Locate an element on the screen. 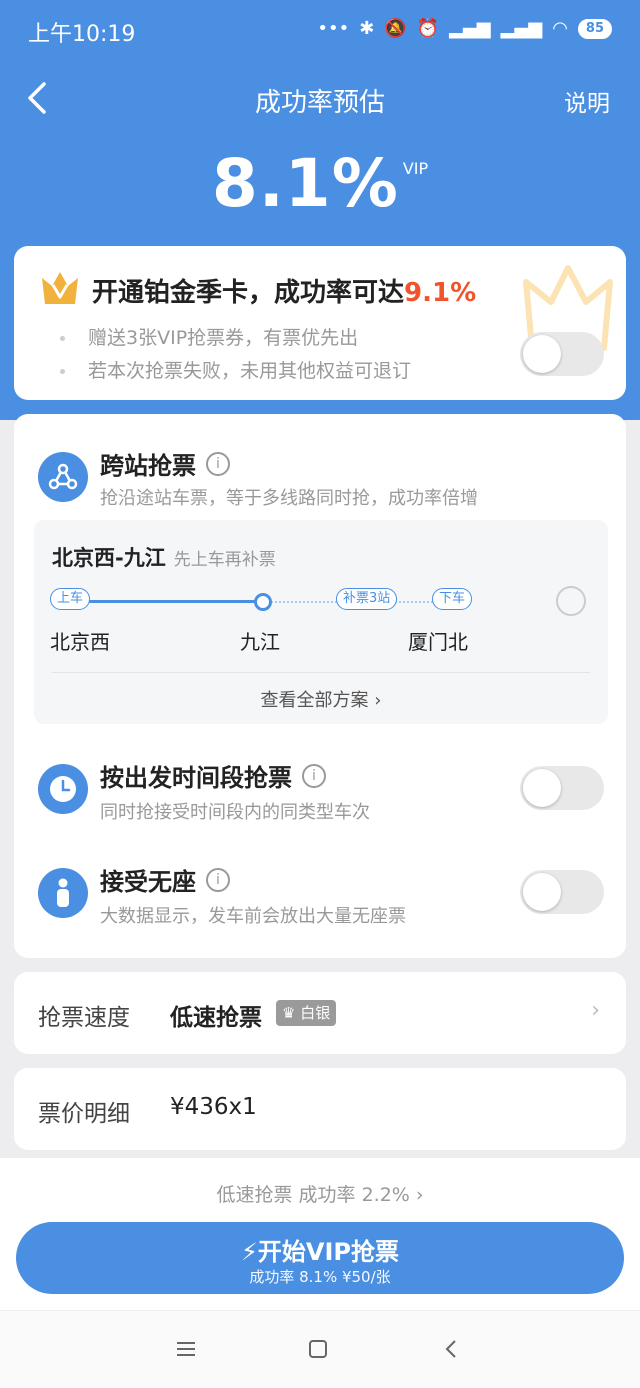 Image resolution: width=640 pixels, height=1388 pixels. signal-icon: ▂▄▆ is located at coordinates (470, 28).